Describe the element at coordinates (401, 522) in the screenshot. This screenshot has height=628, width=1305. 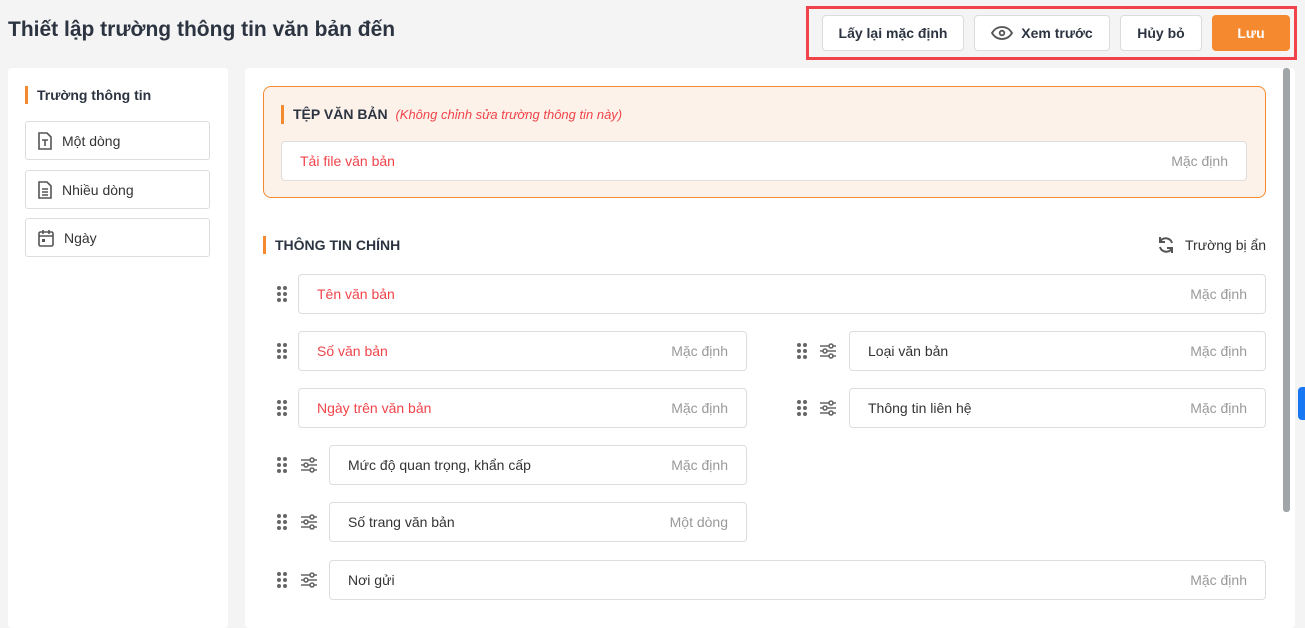
I see `field-label: Số trang văn bản` at that location.